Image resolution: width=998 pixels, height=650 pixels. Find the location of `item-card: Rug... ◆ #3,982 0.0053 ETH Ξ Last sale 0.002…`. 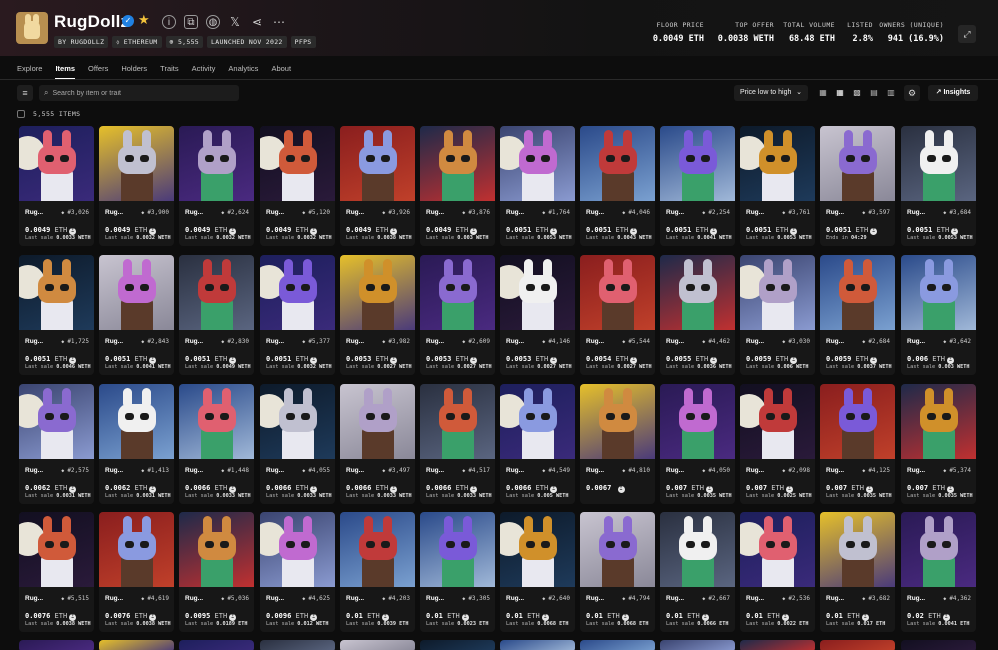

item-card: Rug... ◆ #3,982 0.0053 ETH Ξ Last sale 0.002… is located at coordinates (377, 315).